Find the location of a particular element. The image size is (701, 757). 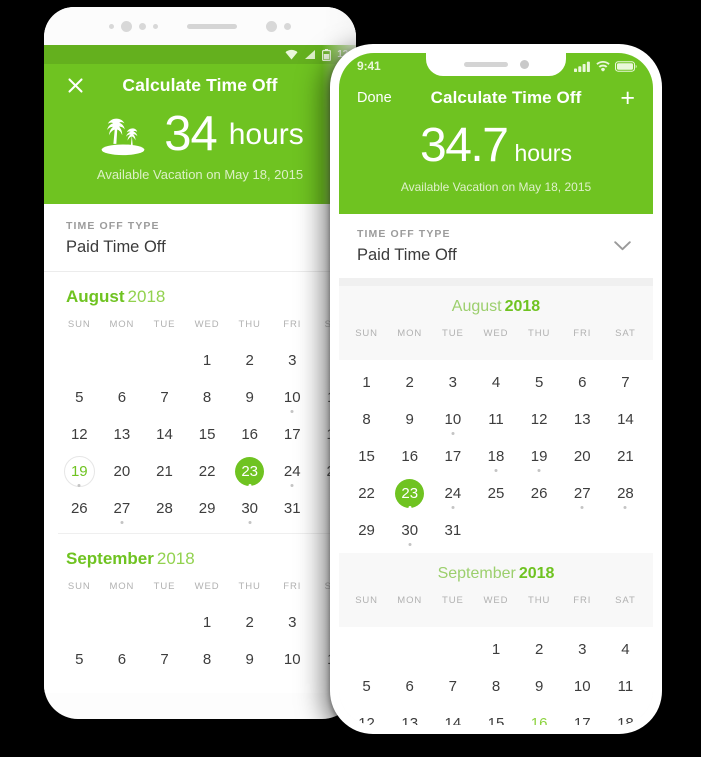

calendar-day-number: 5 is located at coordinates (79, 397).